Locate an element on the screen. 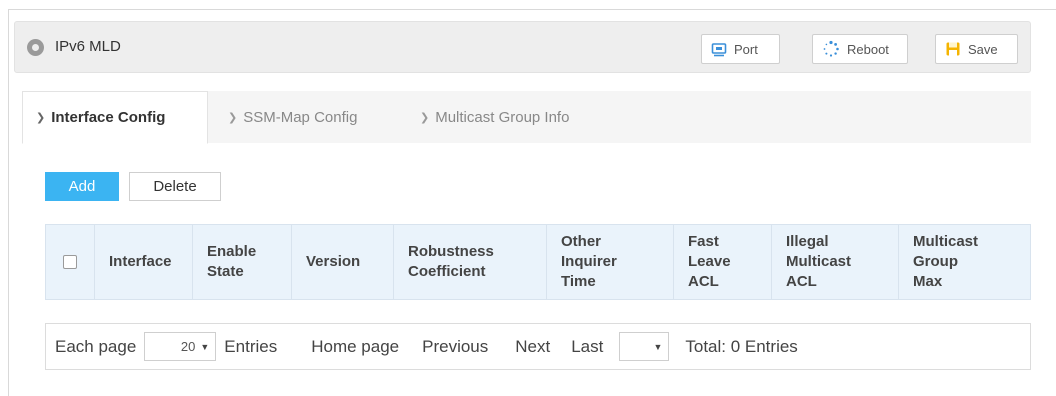  column-header-robustness-coefficient: Robustness Coefficient is located at coordinates (470, 262).